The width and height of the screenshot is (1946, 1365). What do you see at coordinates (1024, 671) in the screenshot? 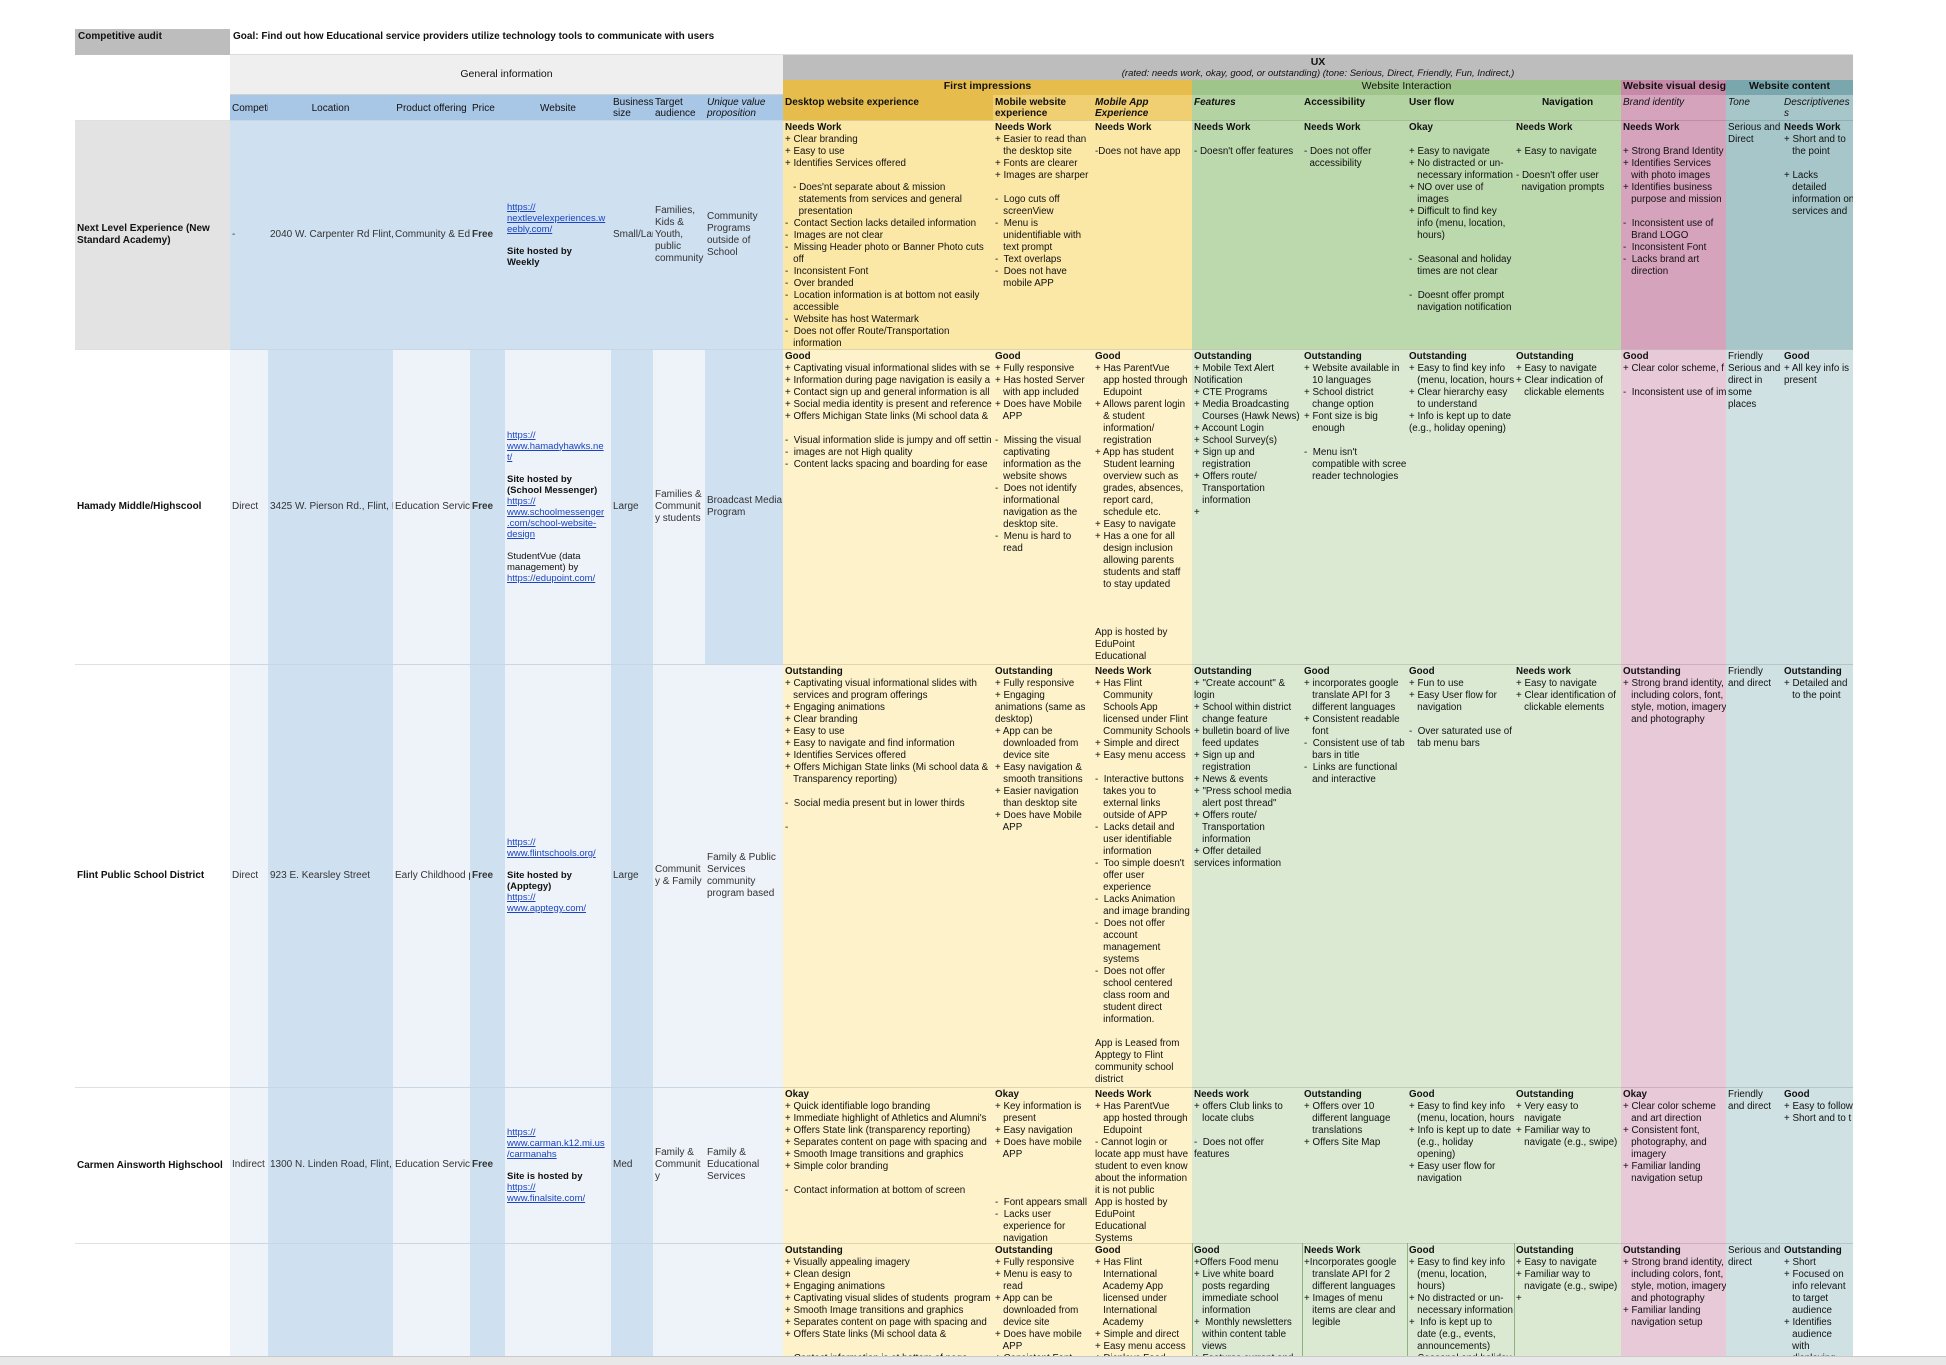
I see `mobile-rating: Outstanding` at bounding box center [1024, 671].